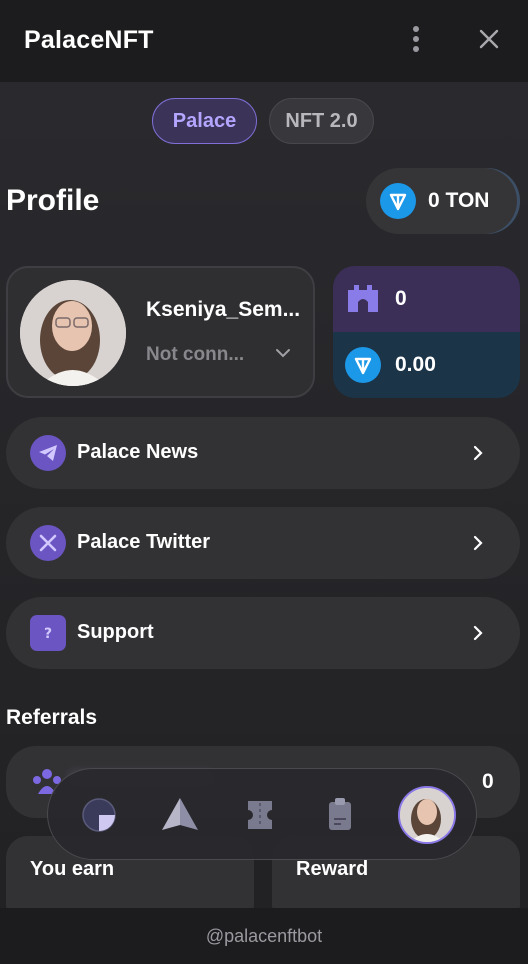 Image resolution: width=528 pixels, height=964 pixels. I want to click on avatar, so click(73, 333).